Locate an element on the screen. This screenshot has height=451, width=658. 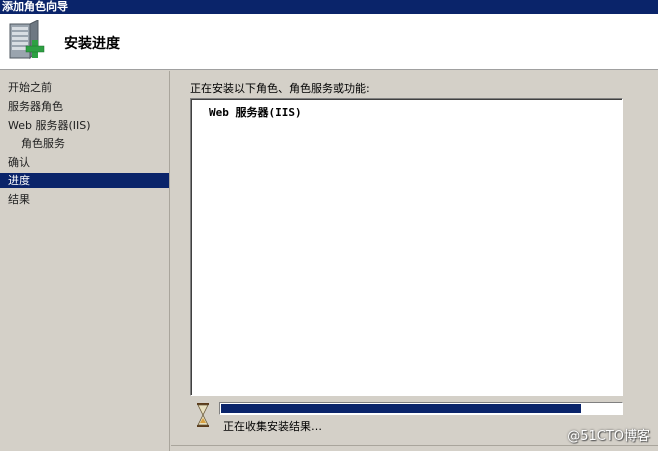
sidebar-item-server-roles: 服务器角色 is located at coordinates (84, 106).